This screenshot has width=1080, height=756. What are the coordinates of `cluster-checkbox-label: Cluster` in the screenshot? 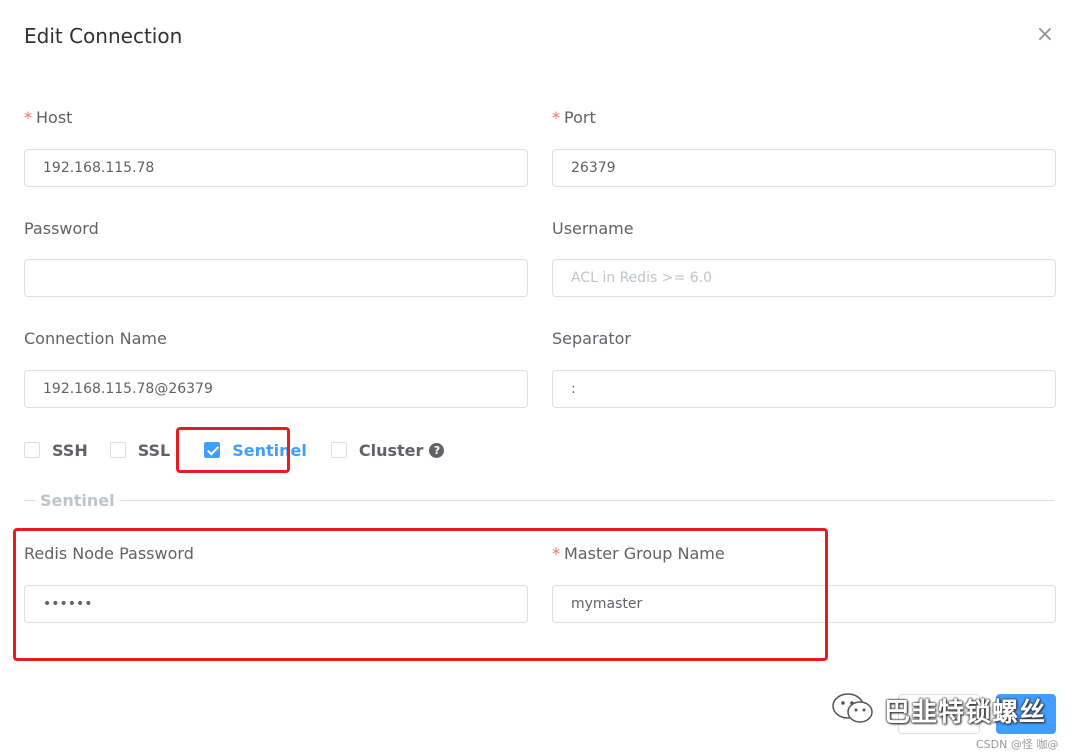 It's located at (391, 450).